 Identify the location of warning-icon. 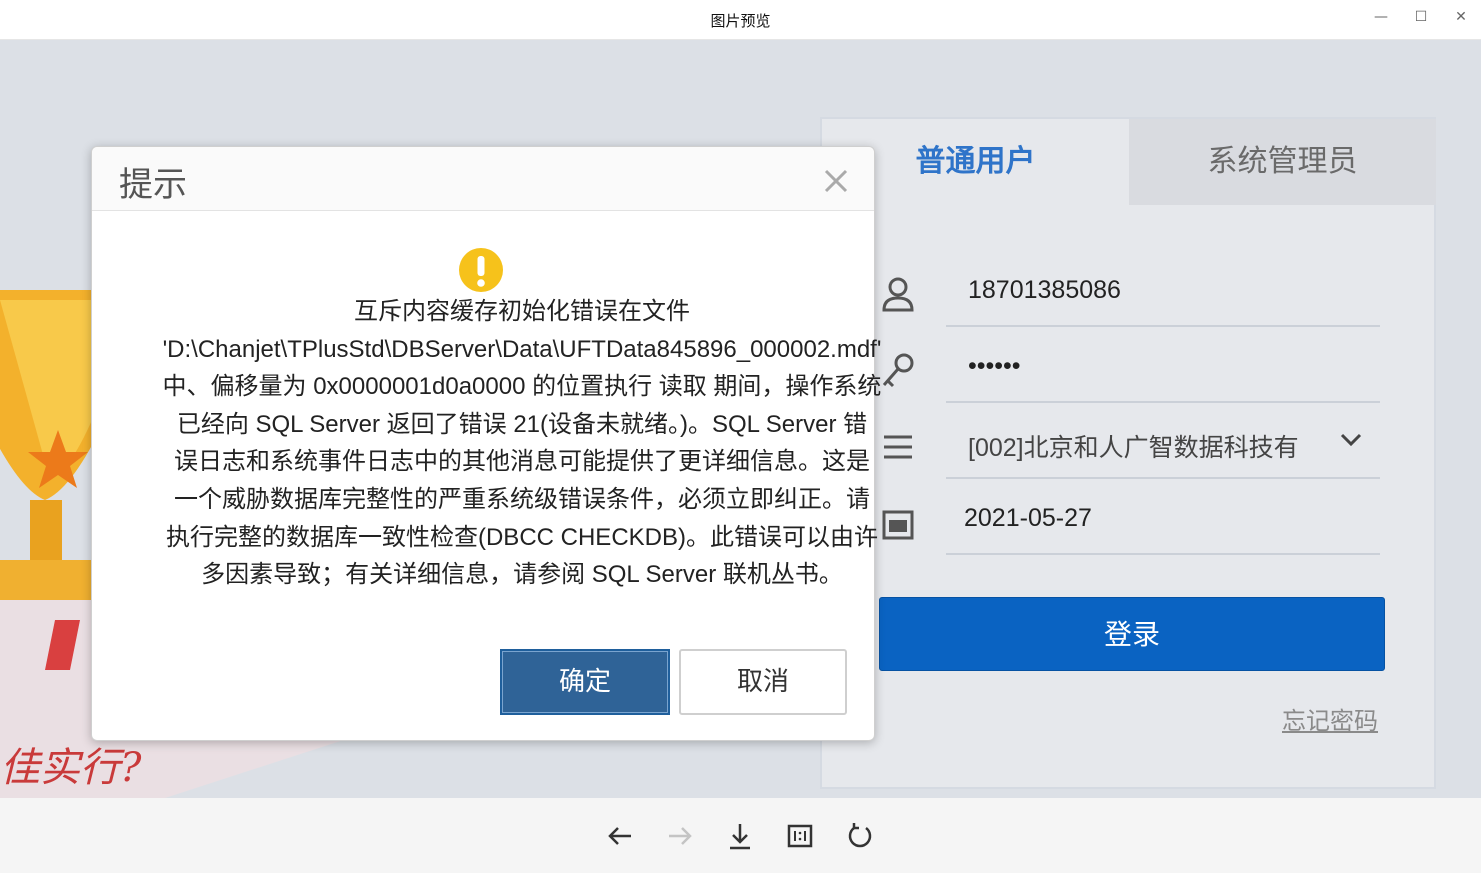
(481, 270).